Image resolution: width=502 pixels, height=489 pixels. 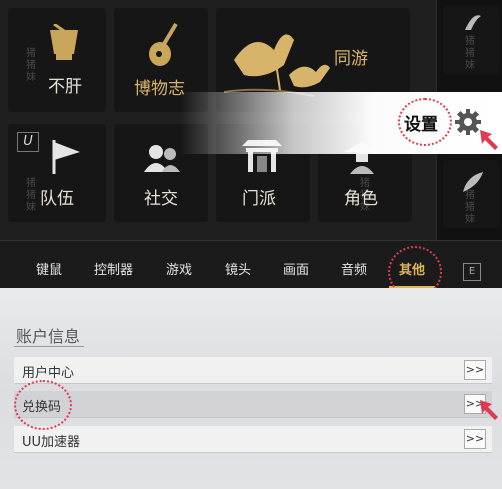 I want to click on flag-icon, so click(x=66, y=157).